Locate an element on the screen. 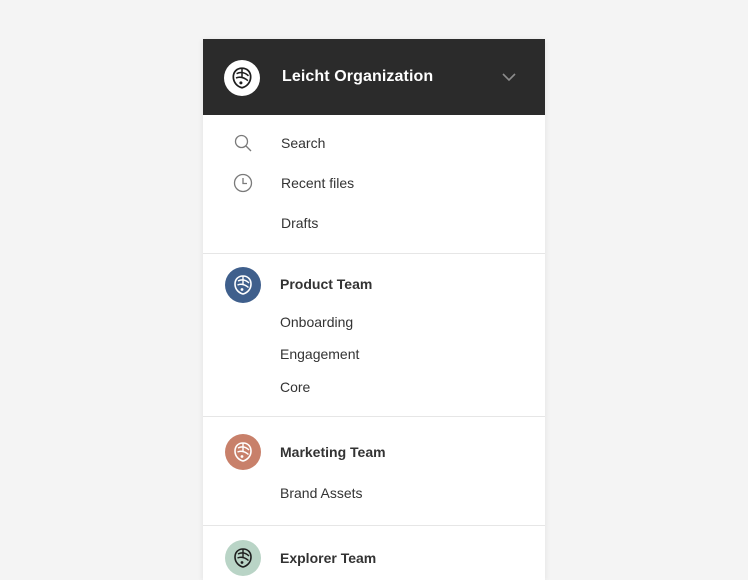  team-name: Marketing Team is located at coordinates (333, 452).